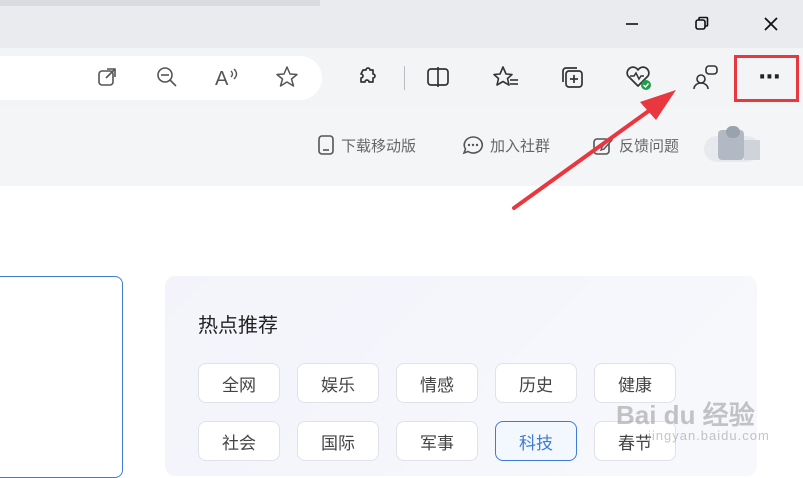 The width and height of the screenshot is (803, 478). What do you see at coordinates (685, 415) in the screenshot?
I see `watermark-logo: Bai du 经验` at bounding box center [685, 415].